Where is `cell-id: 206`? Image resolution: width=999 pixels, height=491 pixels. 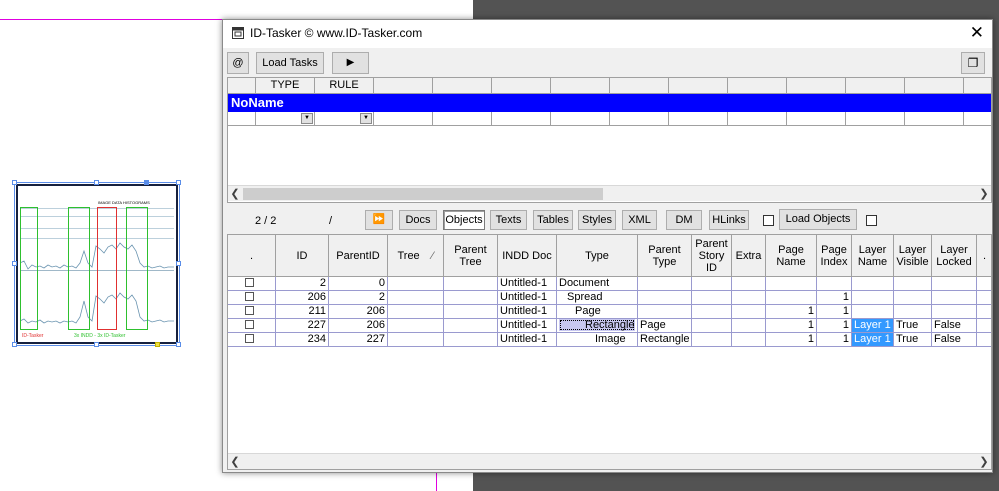 cell-id: 206 is located at coordinates (302, 298).